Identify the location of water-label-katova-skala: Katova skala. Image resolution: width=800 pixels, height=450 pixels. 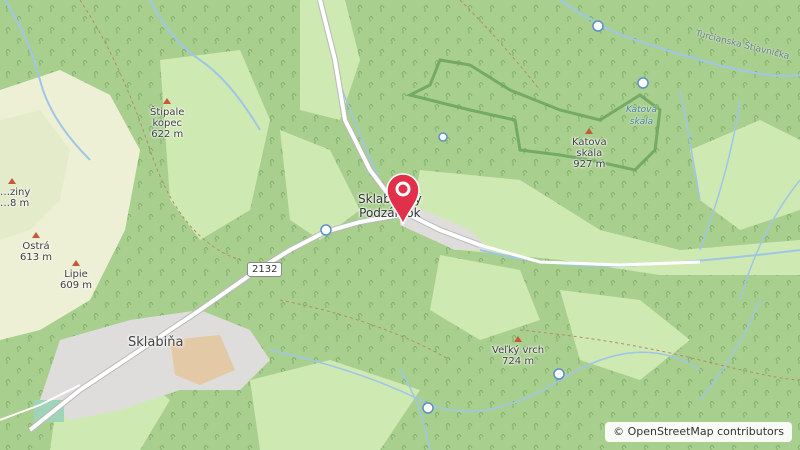
(641, 116).